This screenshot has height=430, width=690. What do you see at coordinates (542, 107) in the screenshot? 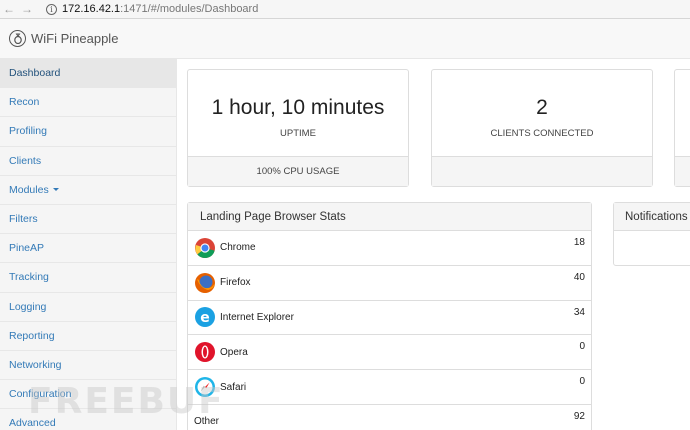
I see `clients-value: 2` at bounding box center [542, 107].